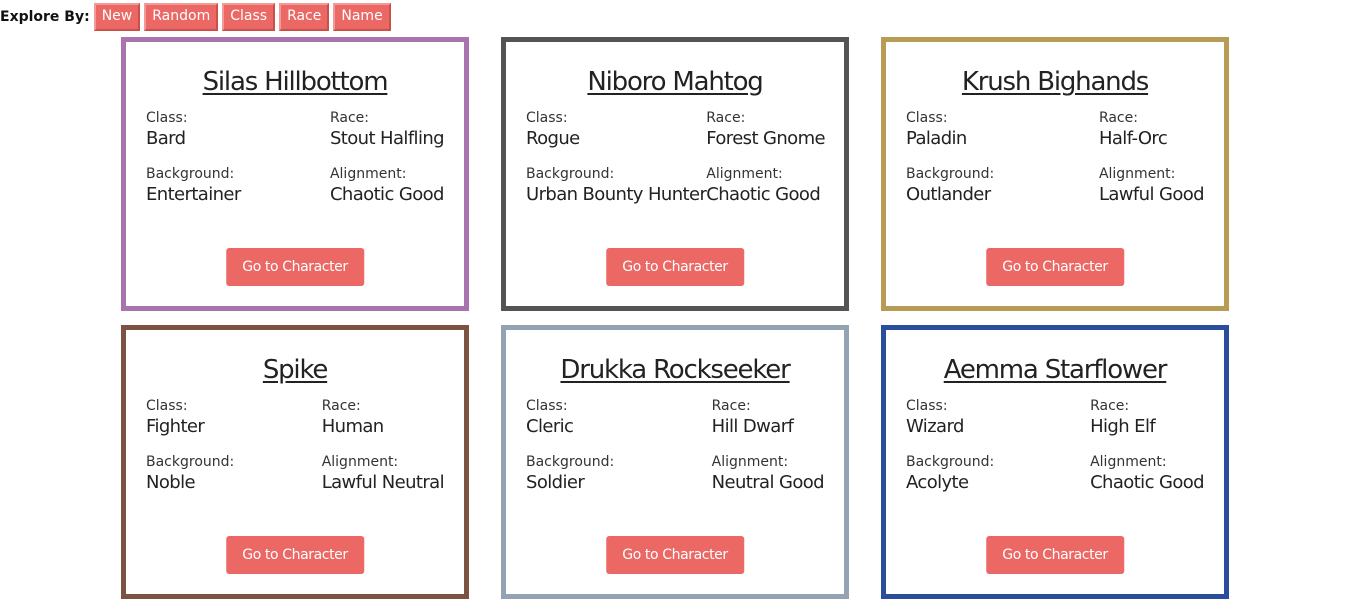  Describe the element at coordinates (553, 138) in the screenshot. I see `class-value: Rogue` at that location.